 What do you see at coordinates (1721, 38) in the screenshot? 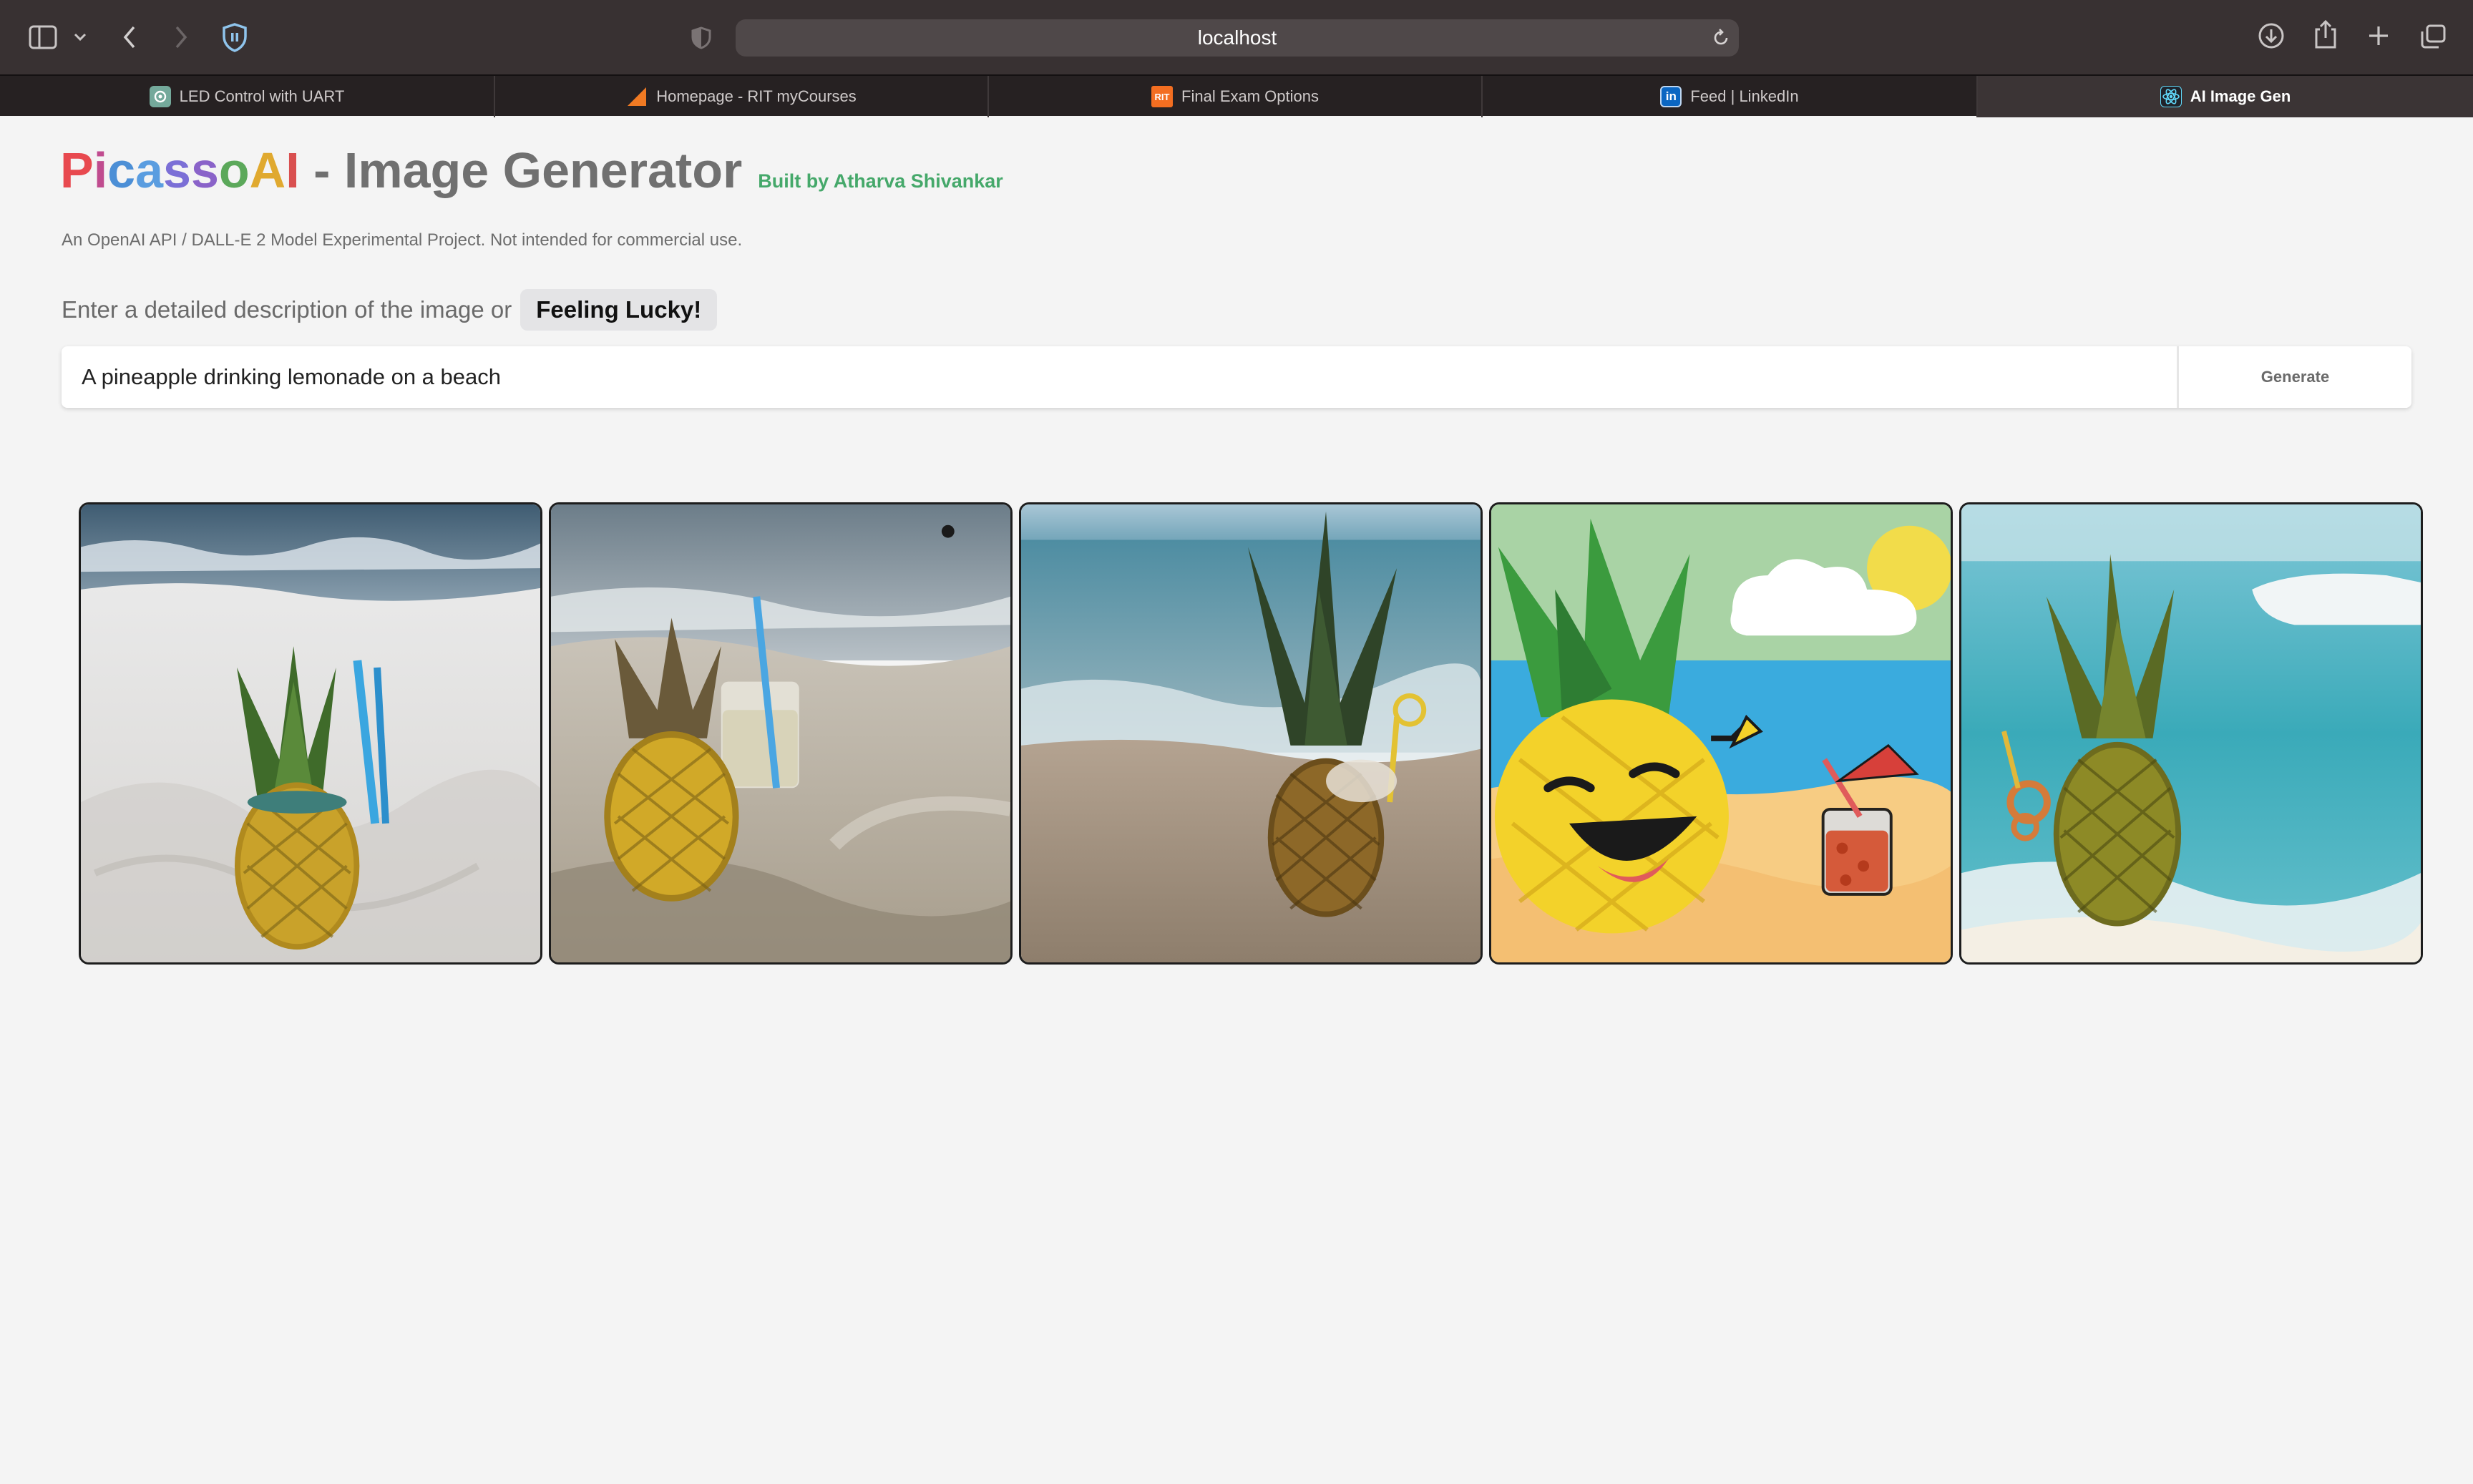
I see `reload-icon` at bounding box center [1721, 38].